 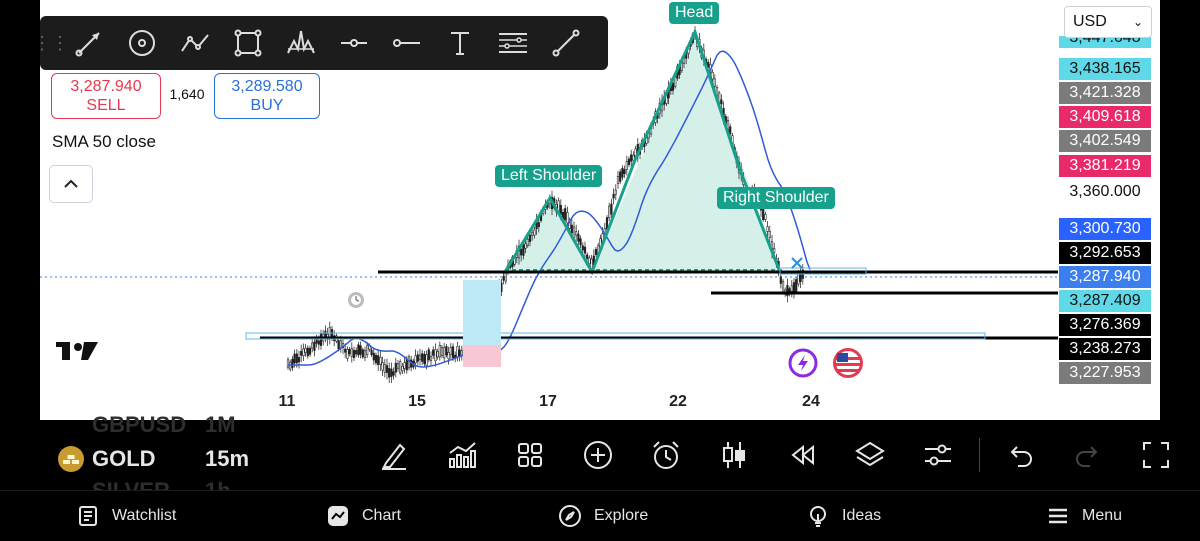 I want to click on nav-ideas-label: Ideas, so click(x=862, y=515).